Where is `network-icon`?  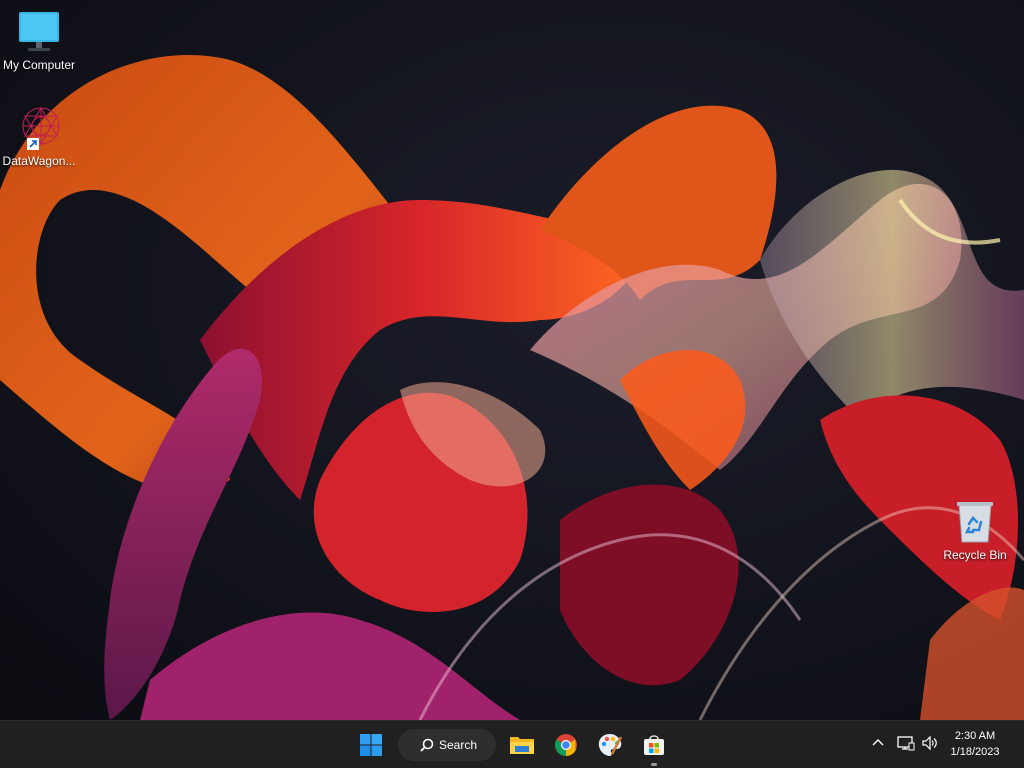 network-icon is located at coordinates (906, 743).